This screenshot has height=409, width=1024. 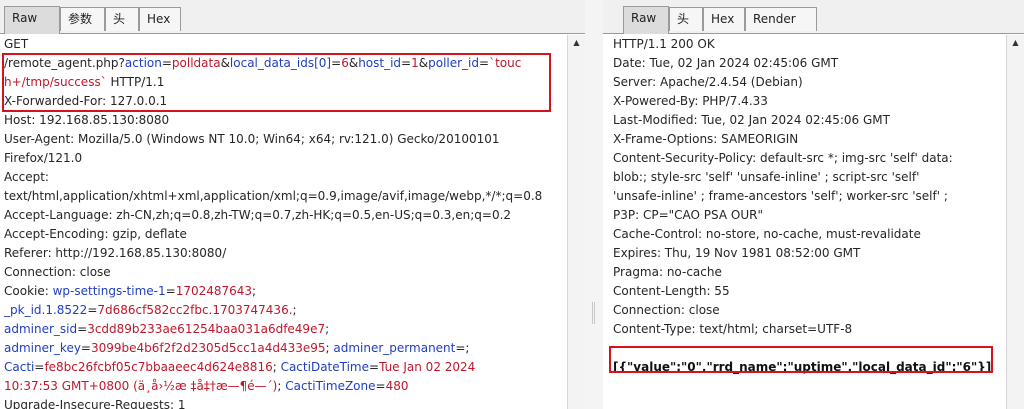 What do you see at coordinates (724, 19) in the screenshot?
I see `response-tab-hex: Hex` at bounding box center [724, 19].